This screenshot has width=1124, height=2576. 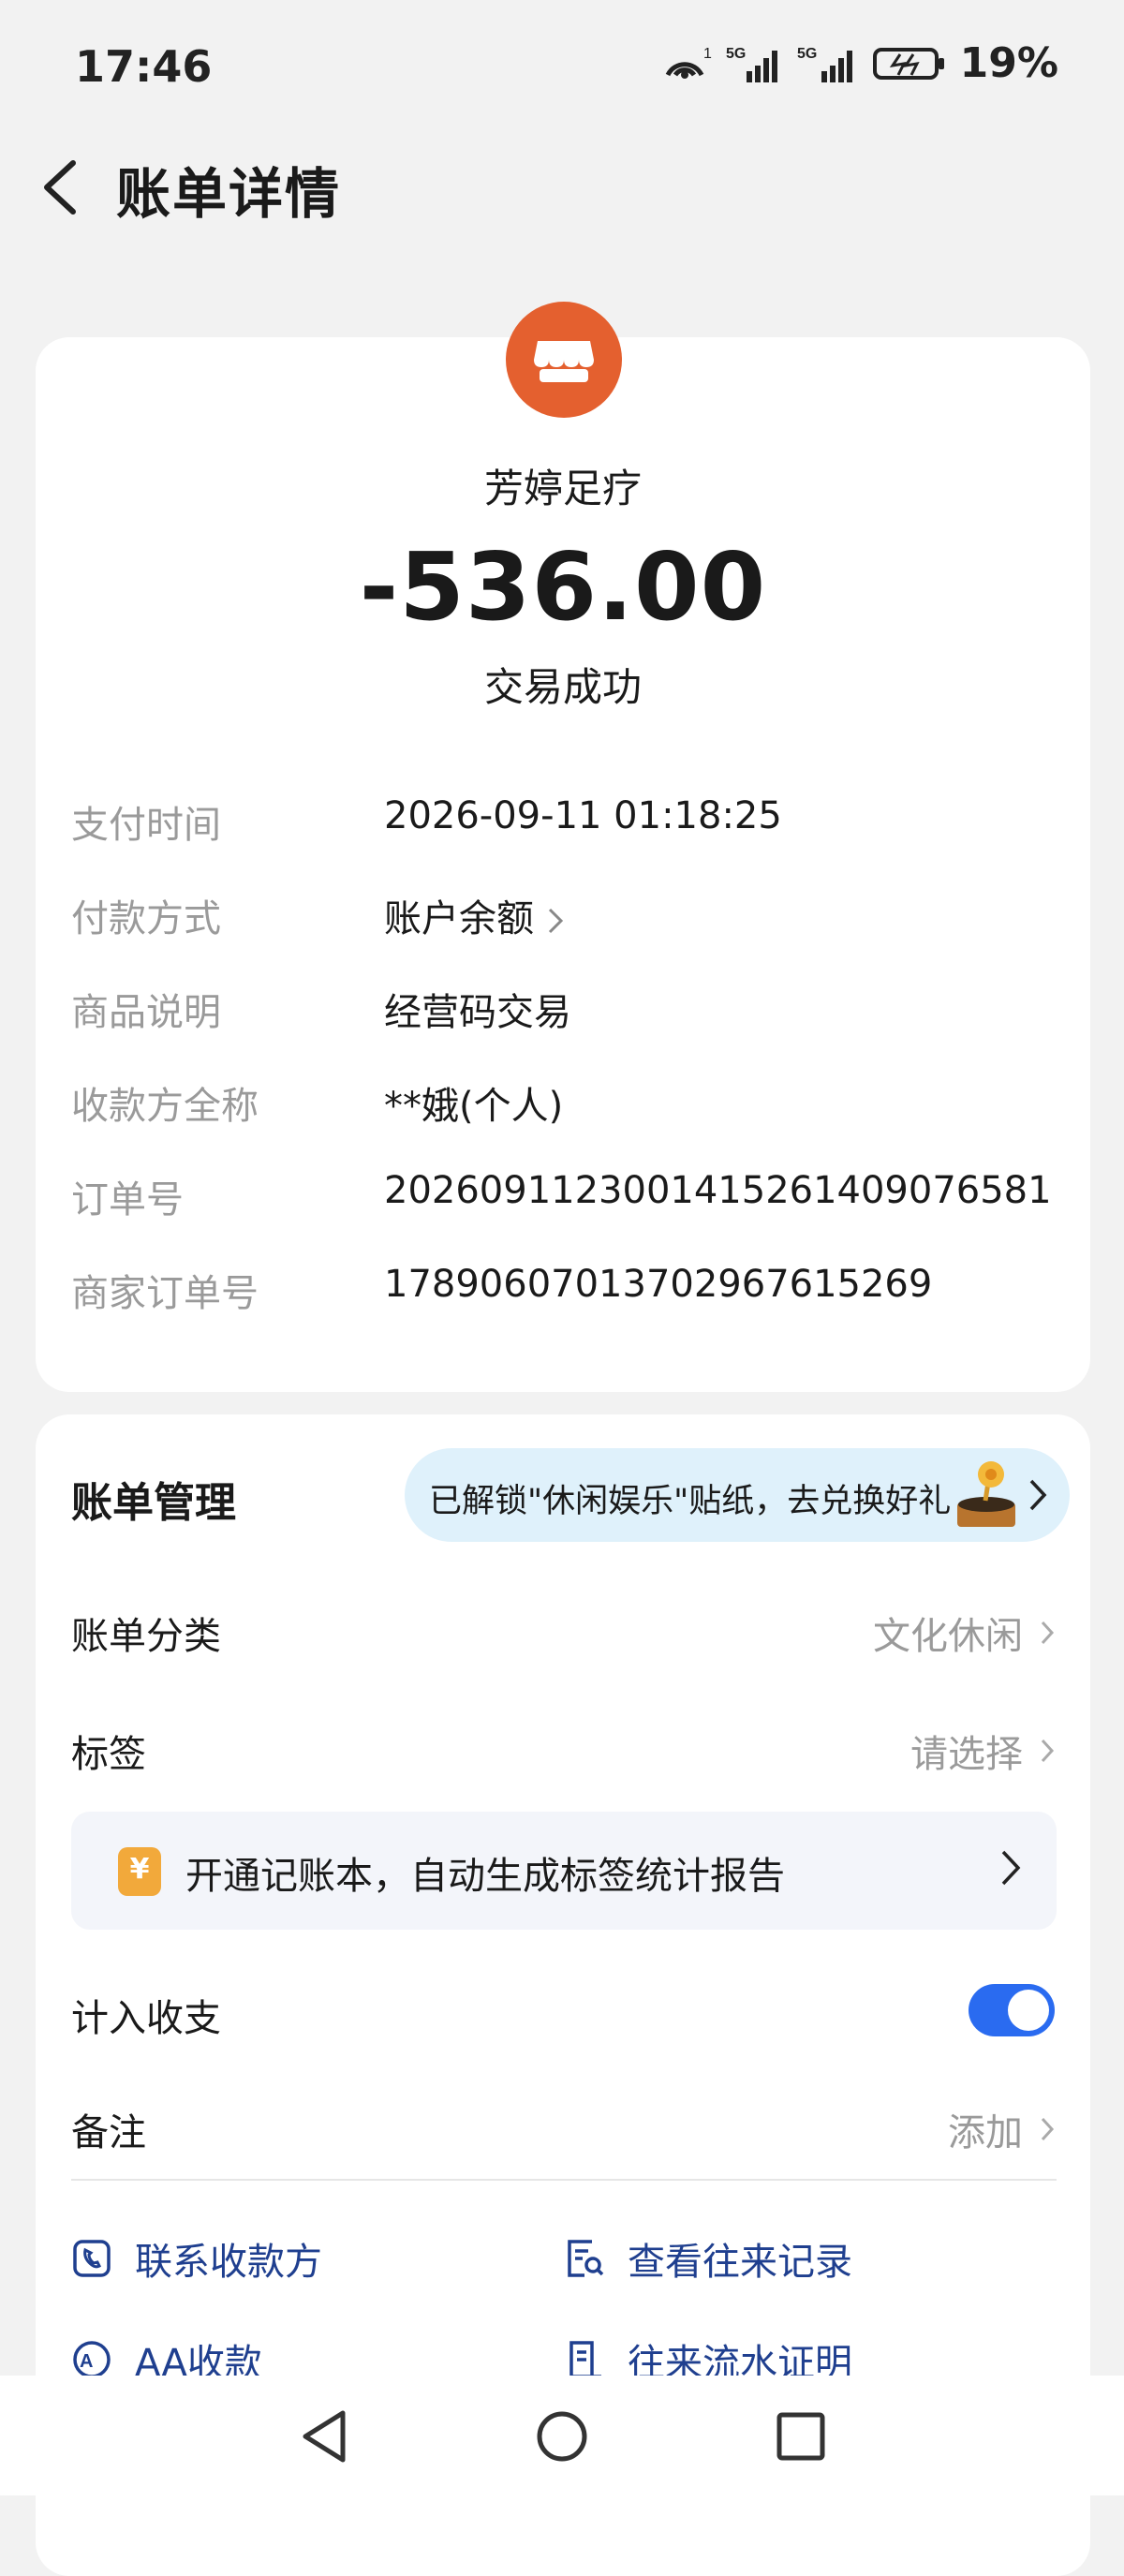 I want to click on view-history-label: 查看往来记录, so click(x=740, y=2262).